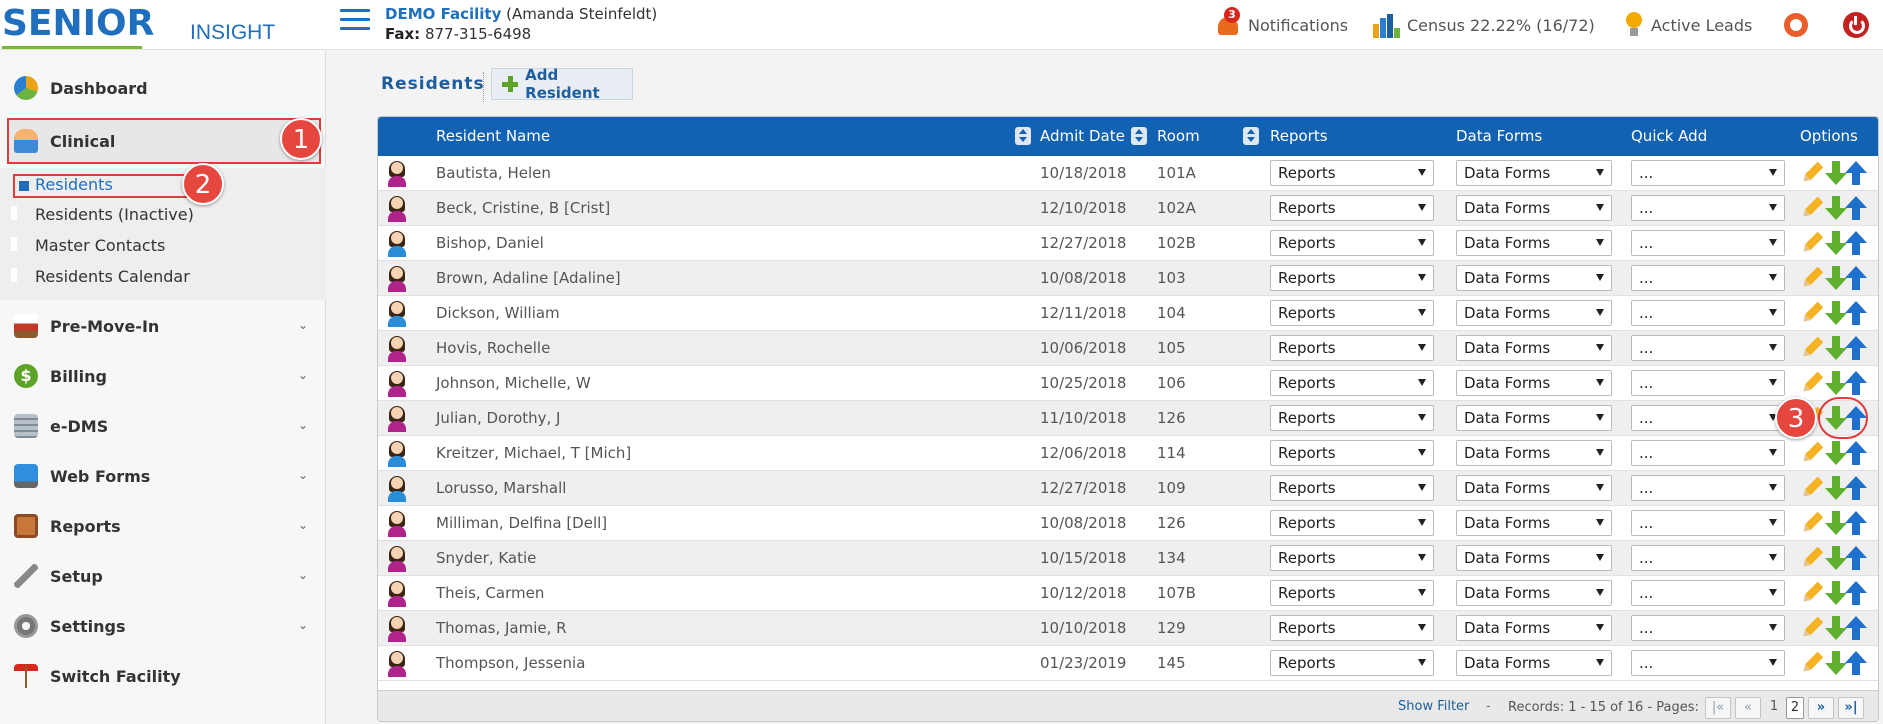 The height and width of the screenshot is (724, 1883). Describe the element at coordinates (1688, 25) in the screenshot. I see `active-leads-button: Active Leads` at that location.